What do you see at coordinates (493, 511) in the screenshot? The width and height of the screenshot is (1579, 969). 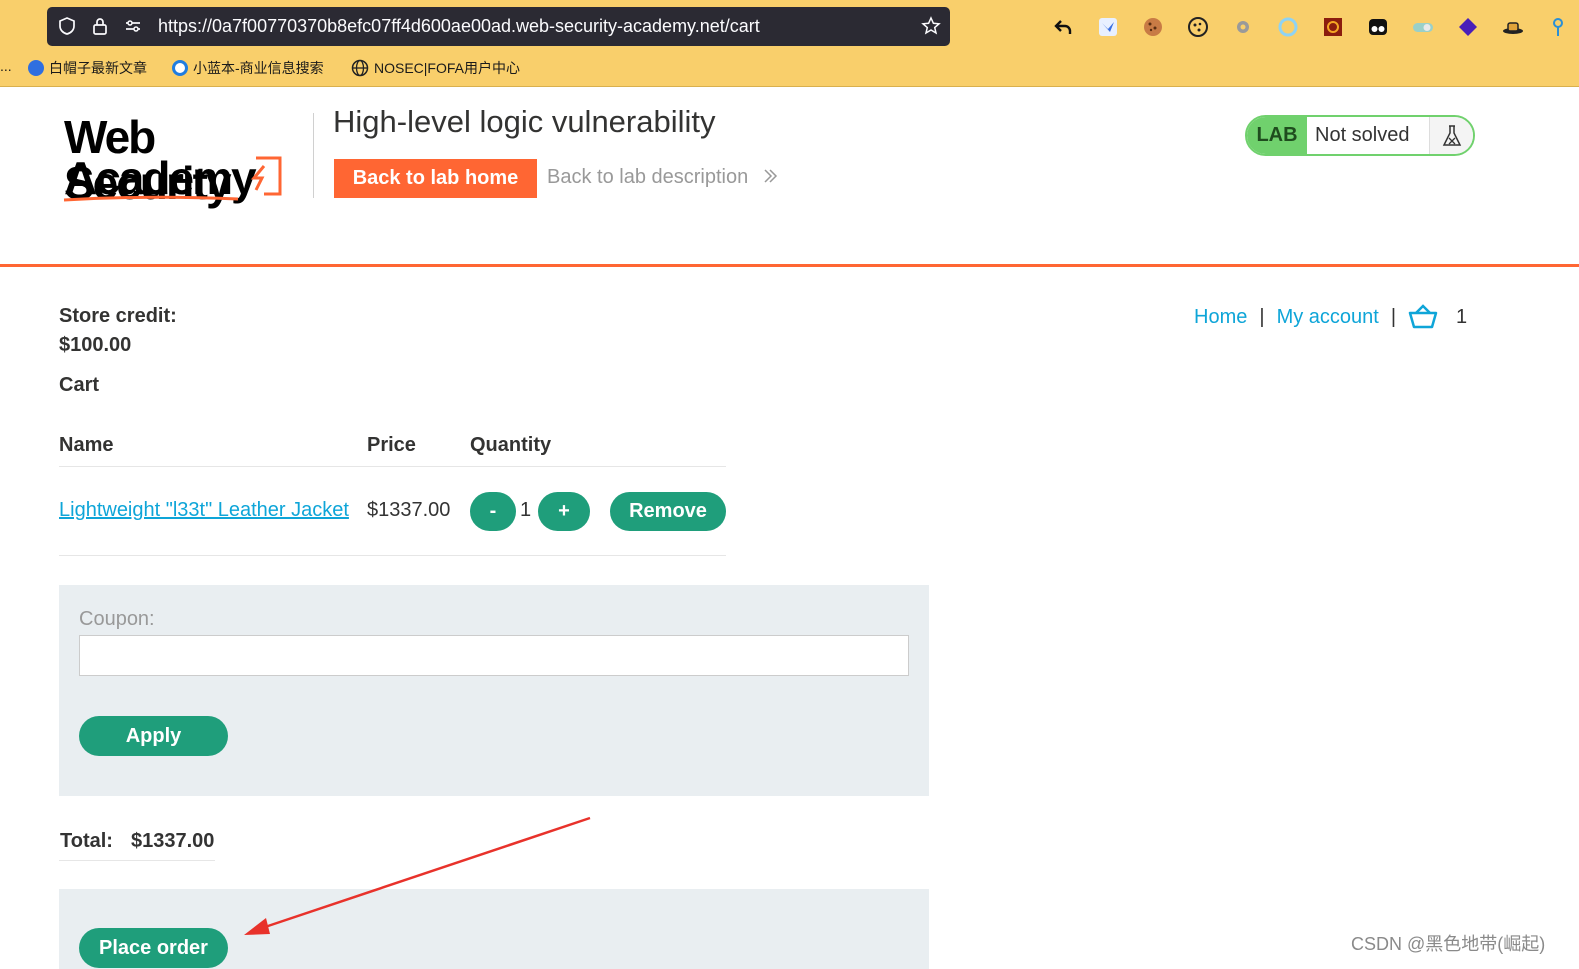 I see `decrease-quantity-button: -` at bounding box center [493, 511].